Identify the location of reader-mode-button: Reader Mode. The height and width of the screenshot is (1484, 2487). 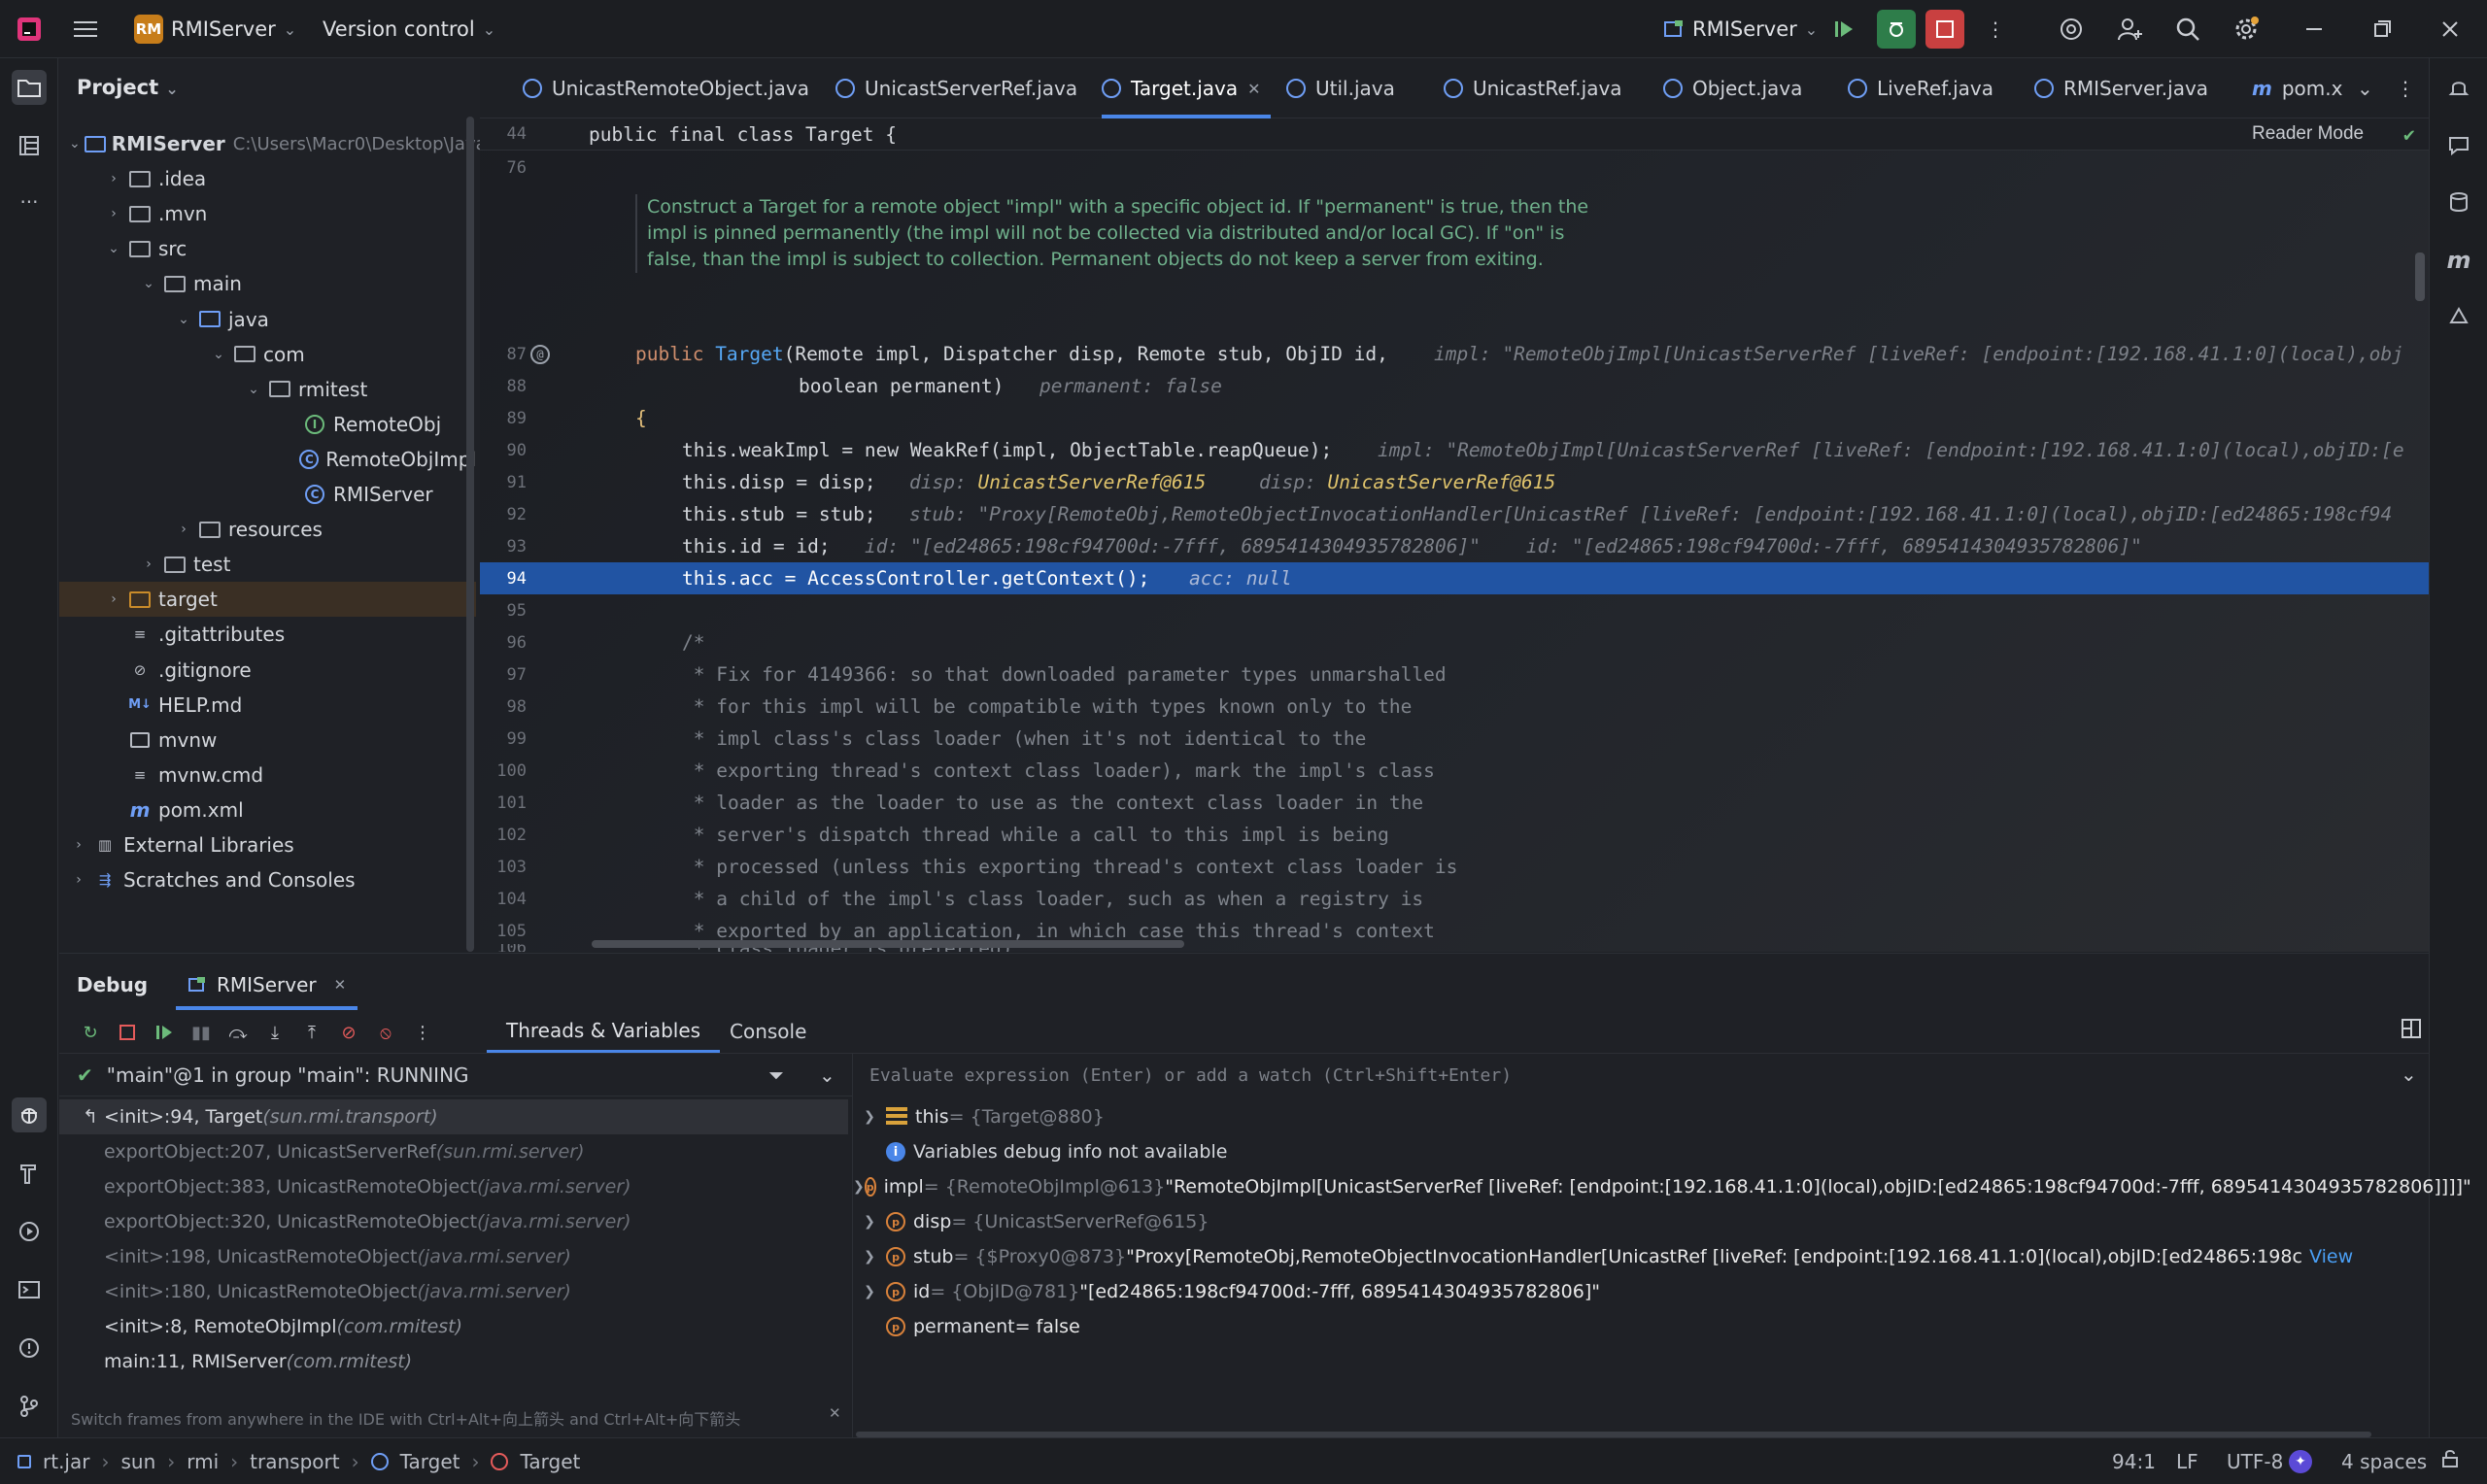
(2308, 134).